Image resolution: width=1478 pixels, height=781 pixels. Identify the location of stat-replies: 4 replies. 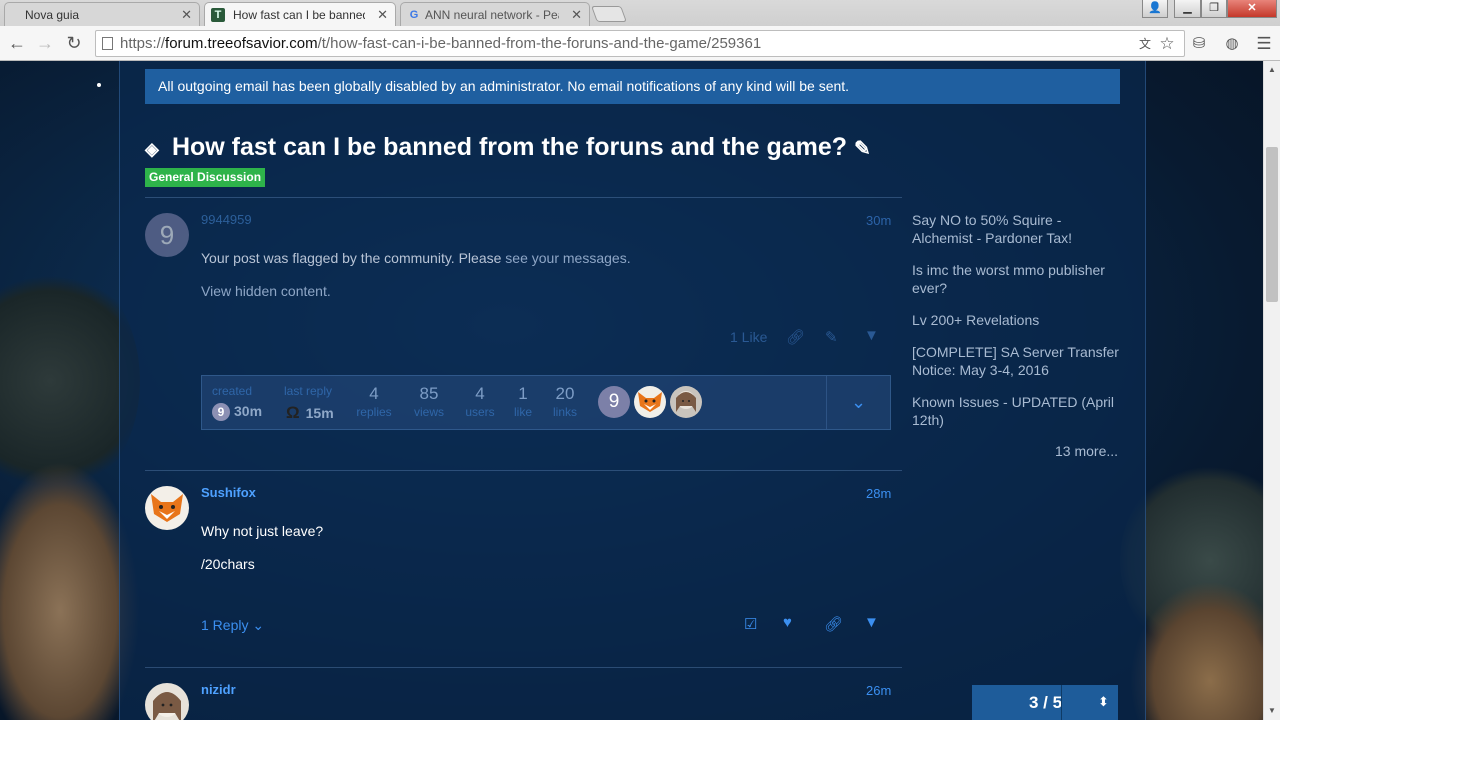
(374, 401).